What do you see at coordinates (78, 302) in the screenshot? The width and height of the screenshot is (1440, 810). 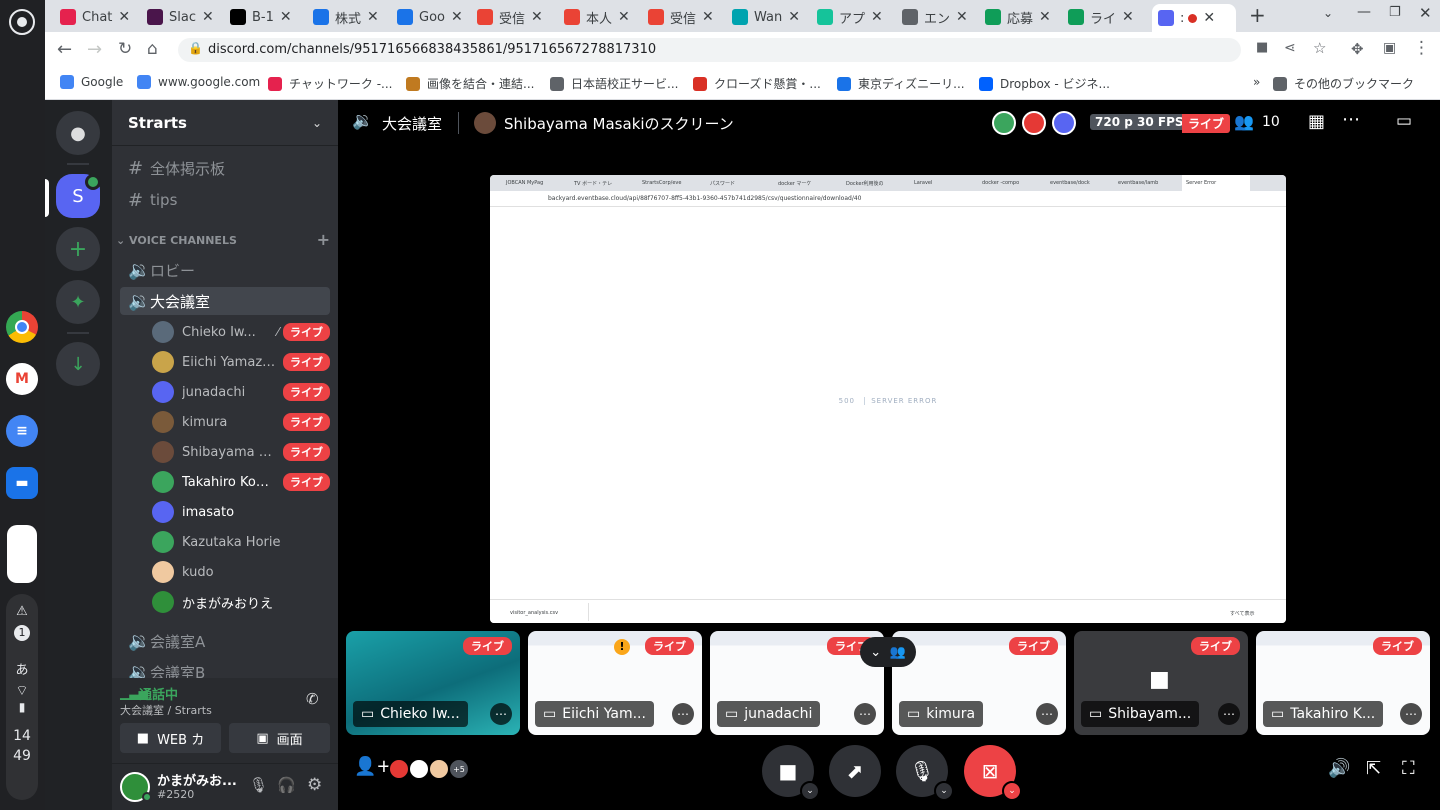 I see `explore-servers-icon: ✦` at bounding box center [78, 302].